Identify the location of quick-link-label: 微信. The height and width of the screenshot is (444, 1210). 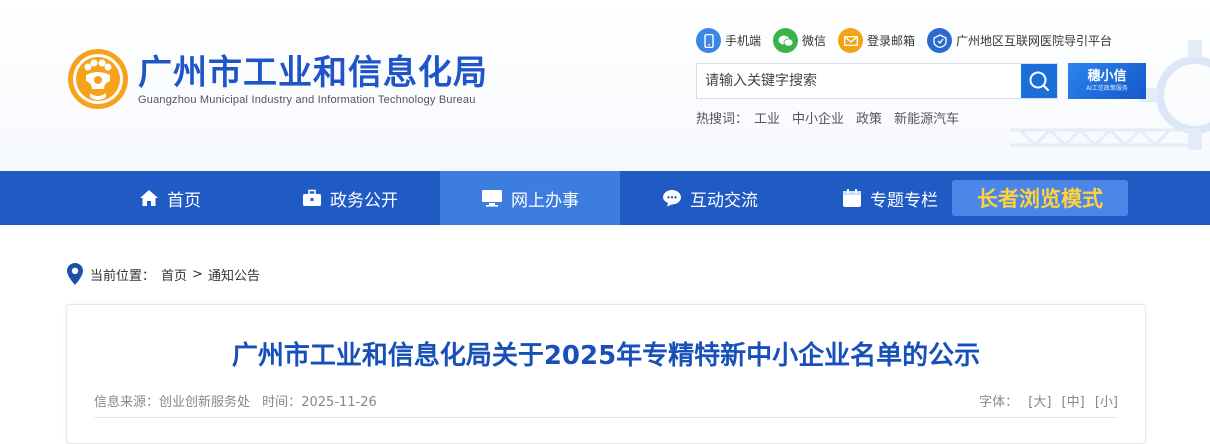
(814, 41).